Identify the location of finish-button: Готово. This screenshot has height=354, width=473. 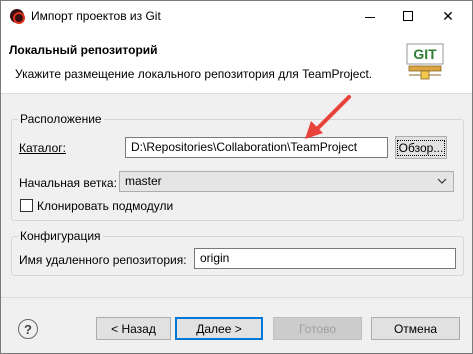
(317, 328).